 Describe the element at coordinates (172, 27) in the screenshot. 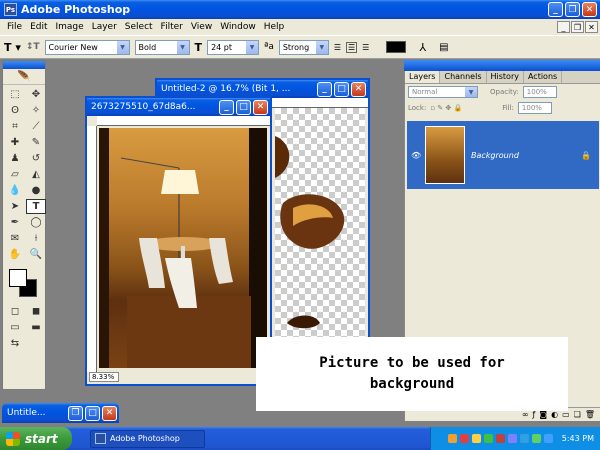

I see `menu-filter: Filter` at that location.